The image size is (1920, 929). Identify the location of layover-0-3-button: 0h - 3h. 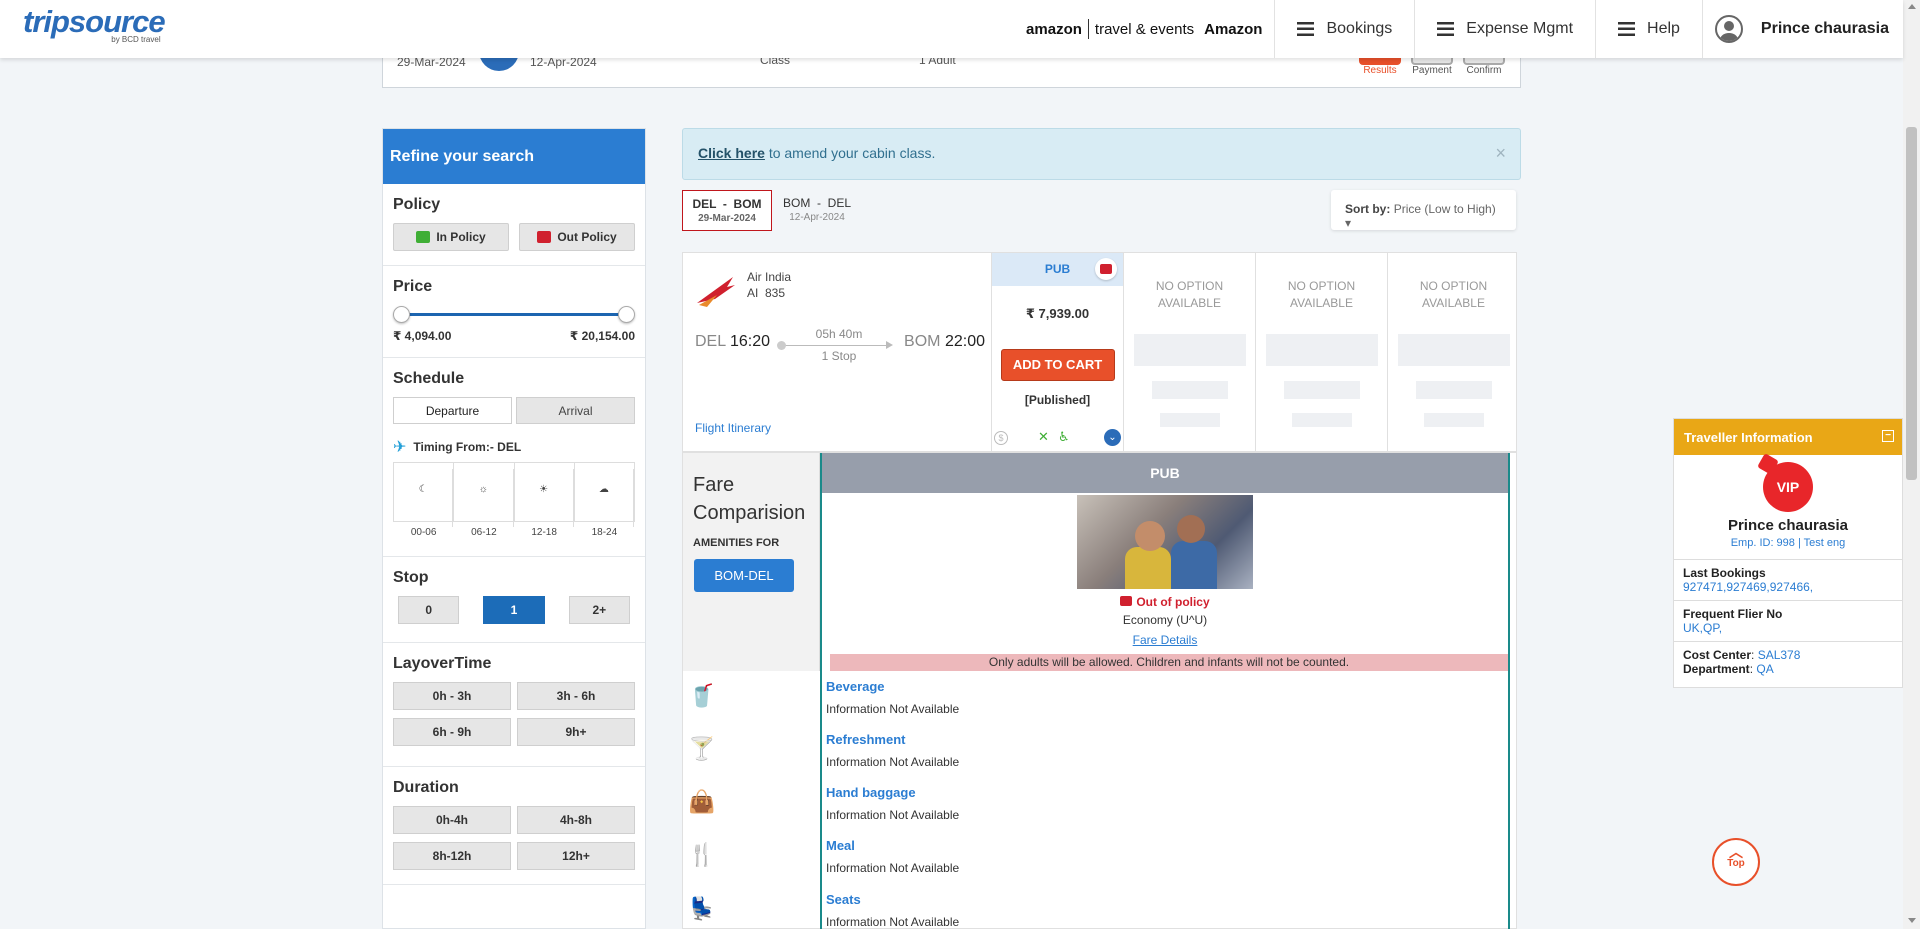
(452, 696).